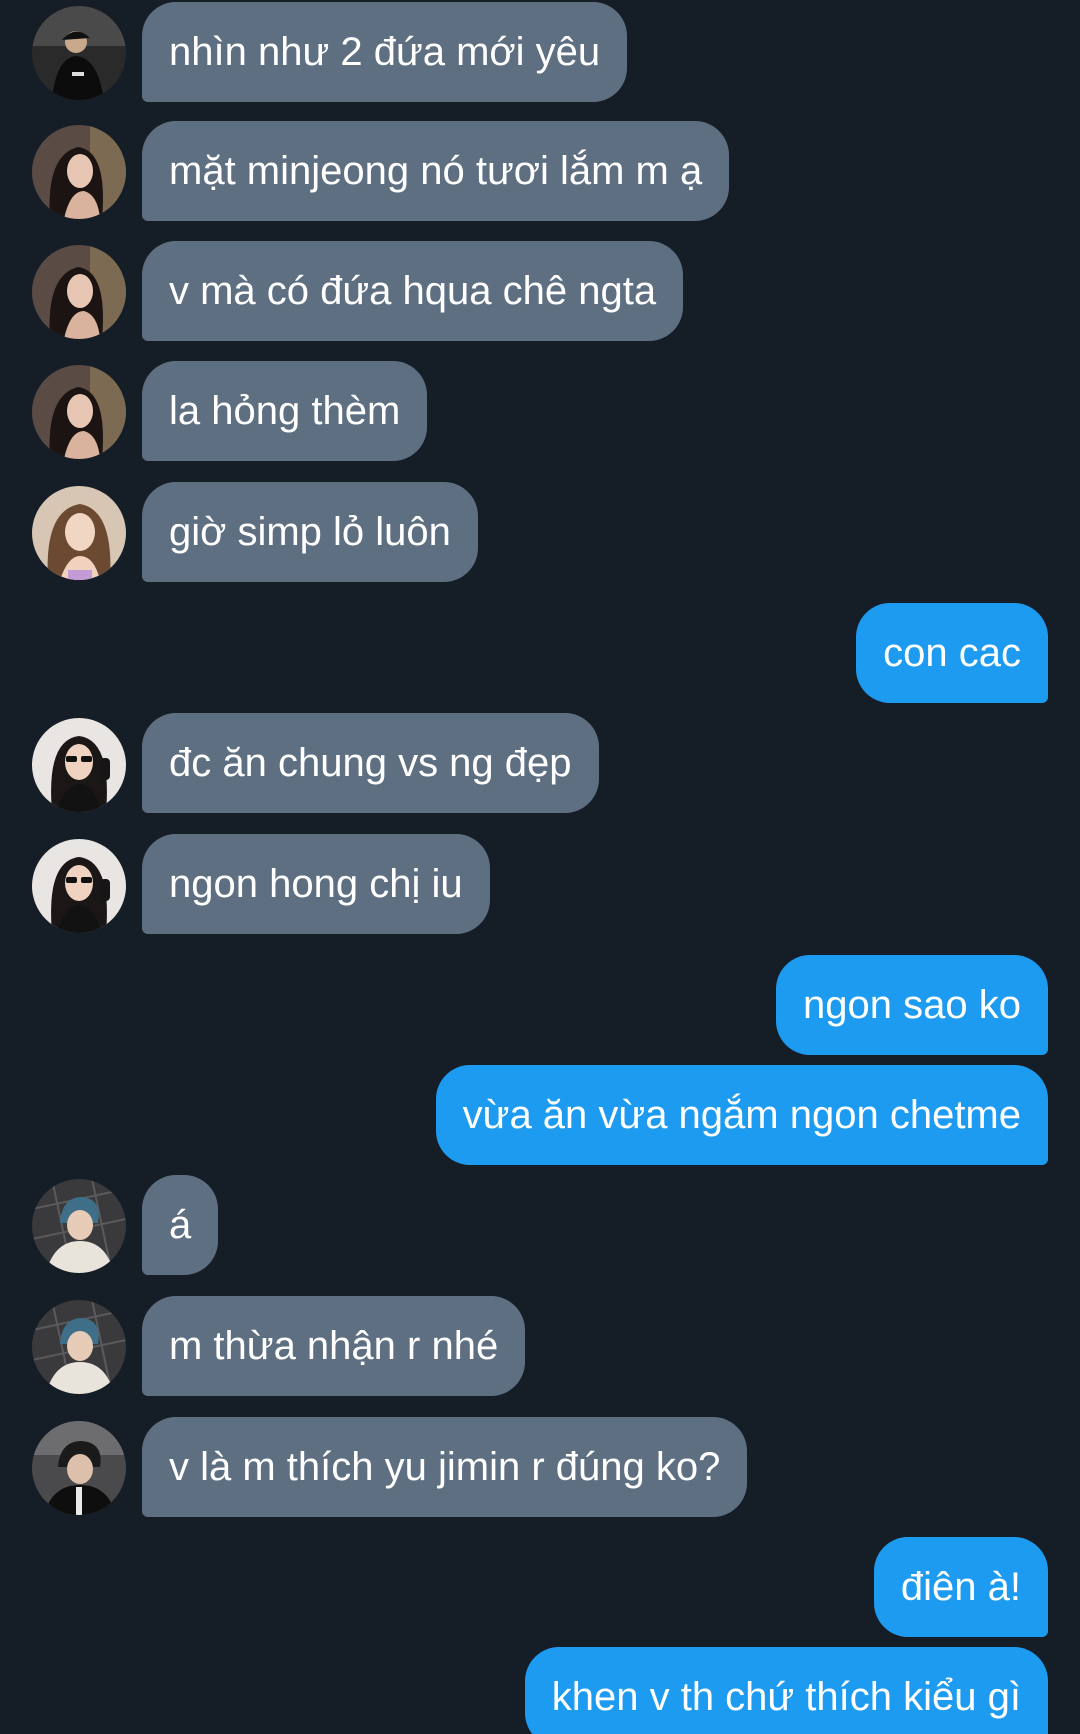 This screenshot has height=1734, width=1080. What do you see at coordinates (285, 411) in the screenshot?
I see `incoming-message-bubble: la hỏng thèm` at bounding box center [285, 411].